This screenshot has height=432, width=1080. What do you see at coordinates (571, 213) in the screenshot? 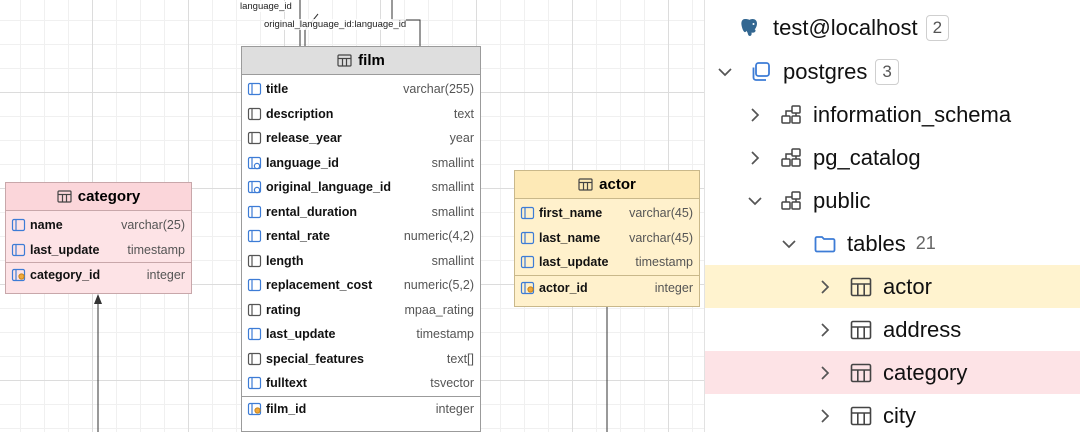
I see `column-name: first_name` at bounding box center [571, 213].